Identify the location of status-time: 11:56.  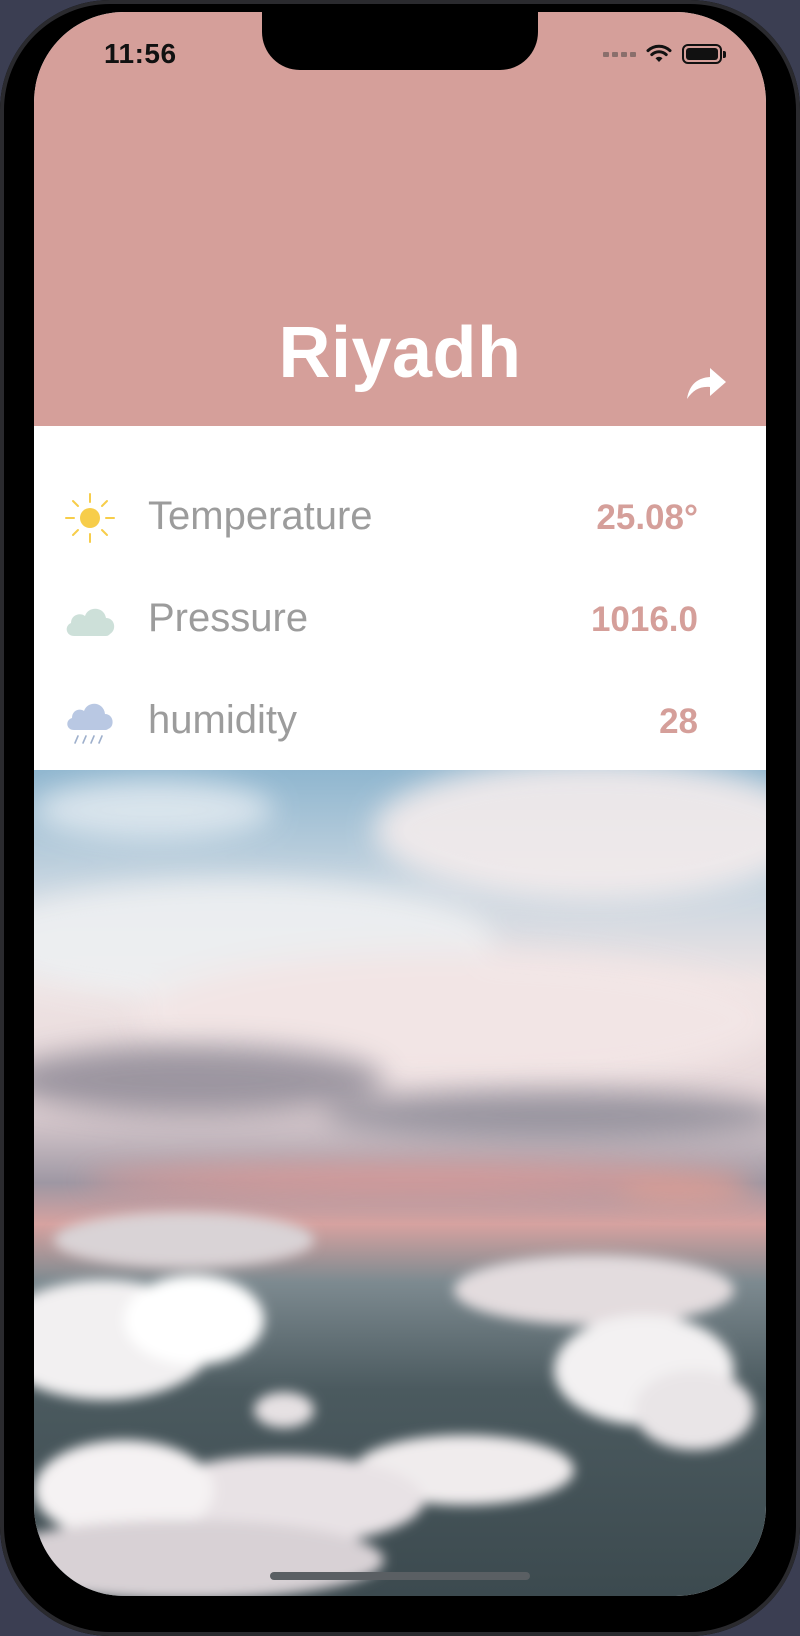
(140, 53).